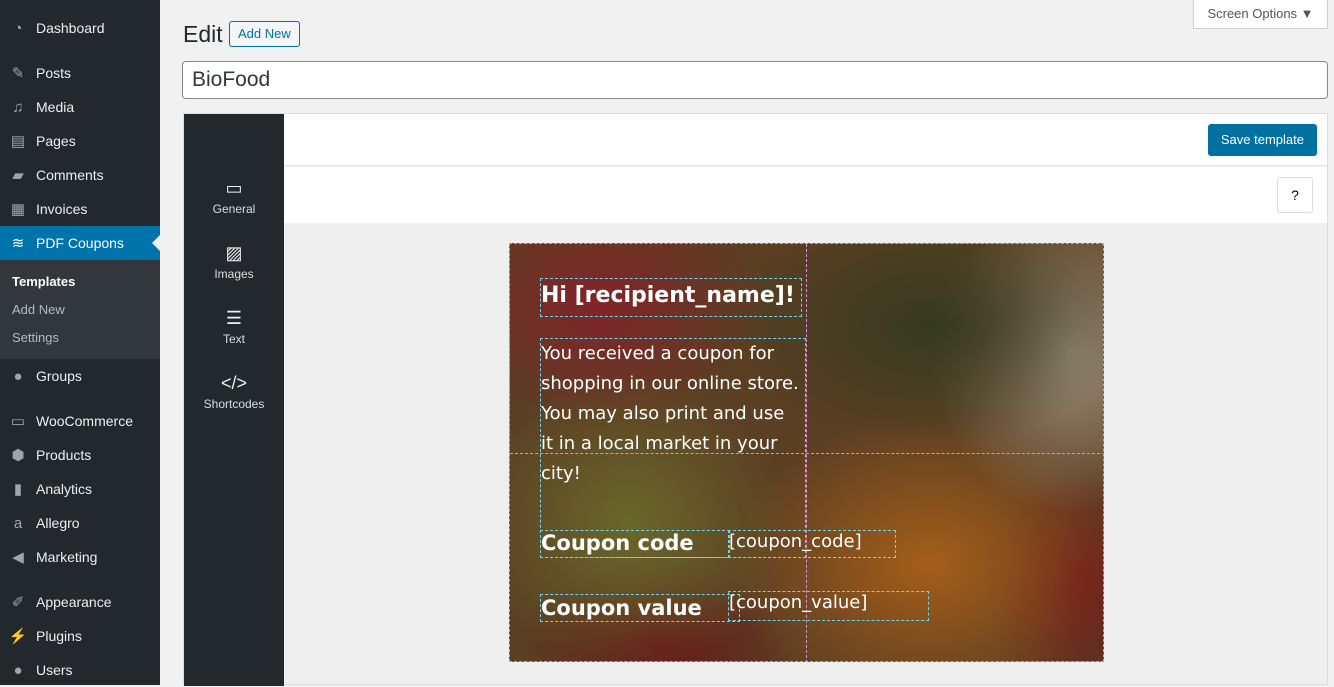 The width and height of the screenshot is (1334, 687). I want to click on menu-label: Comments, so click(70, 175).